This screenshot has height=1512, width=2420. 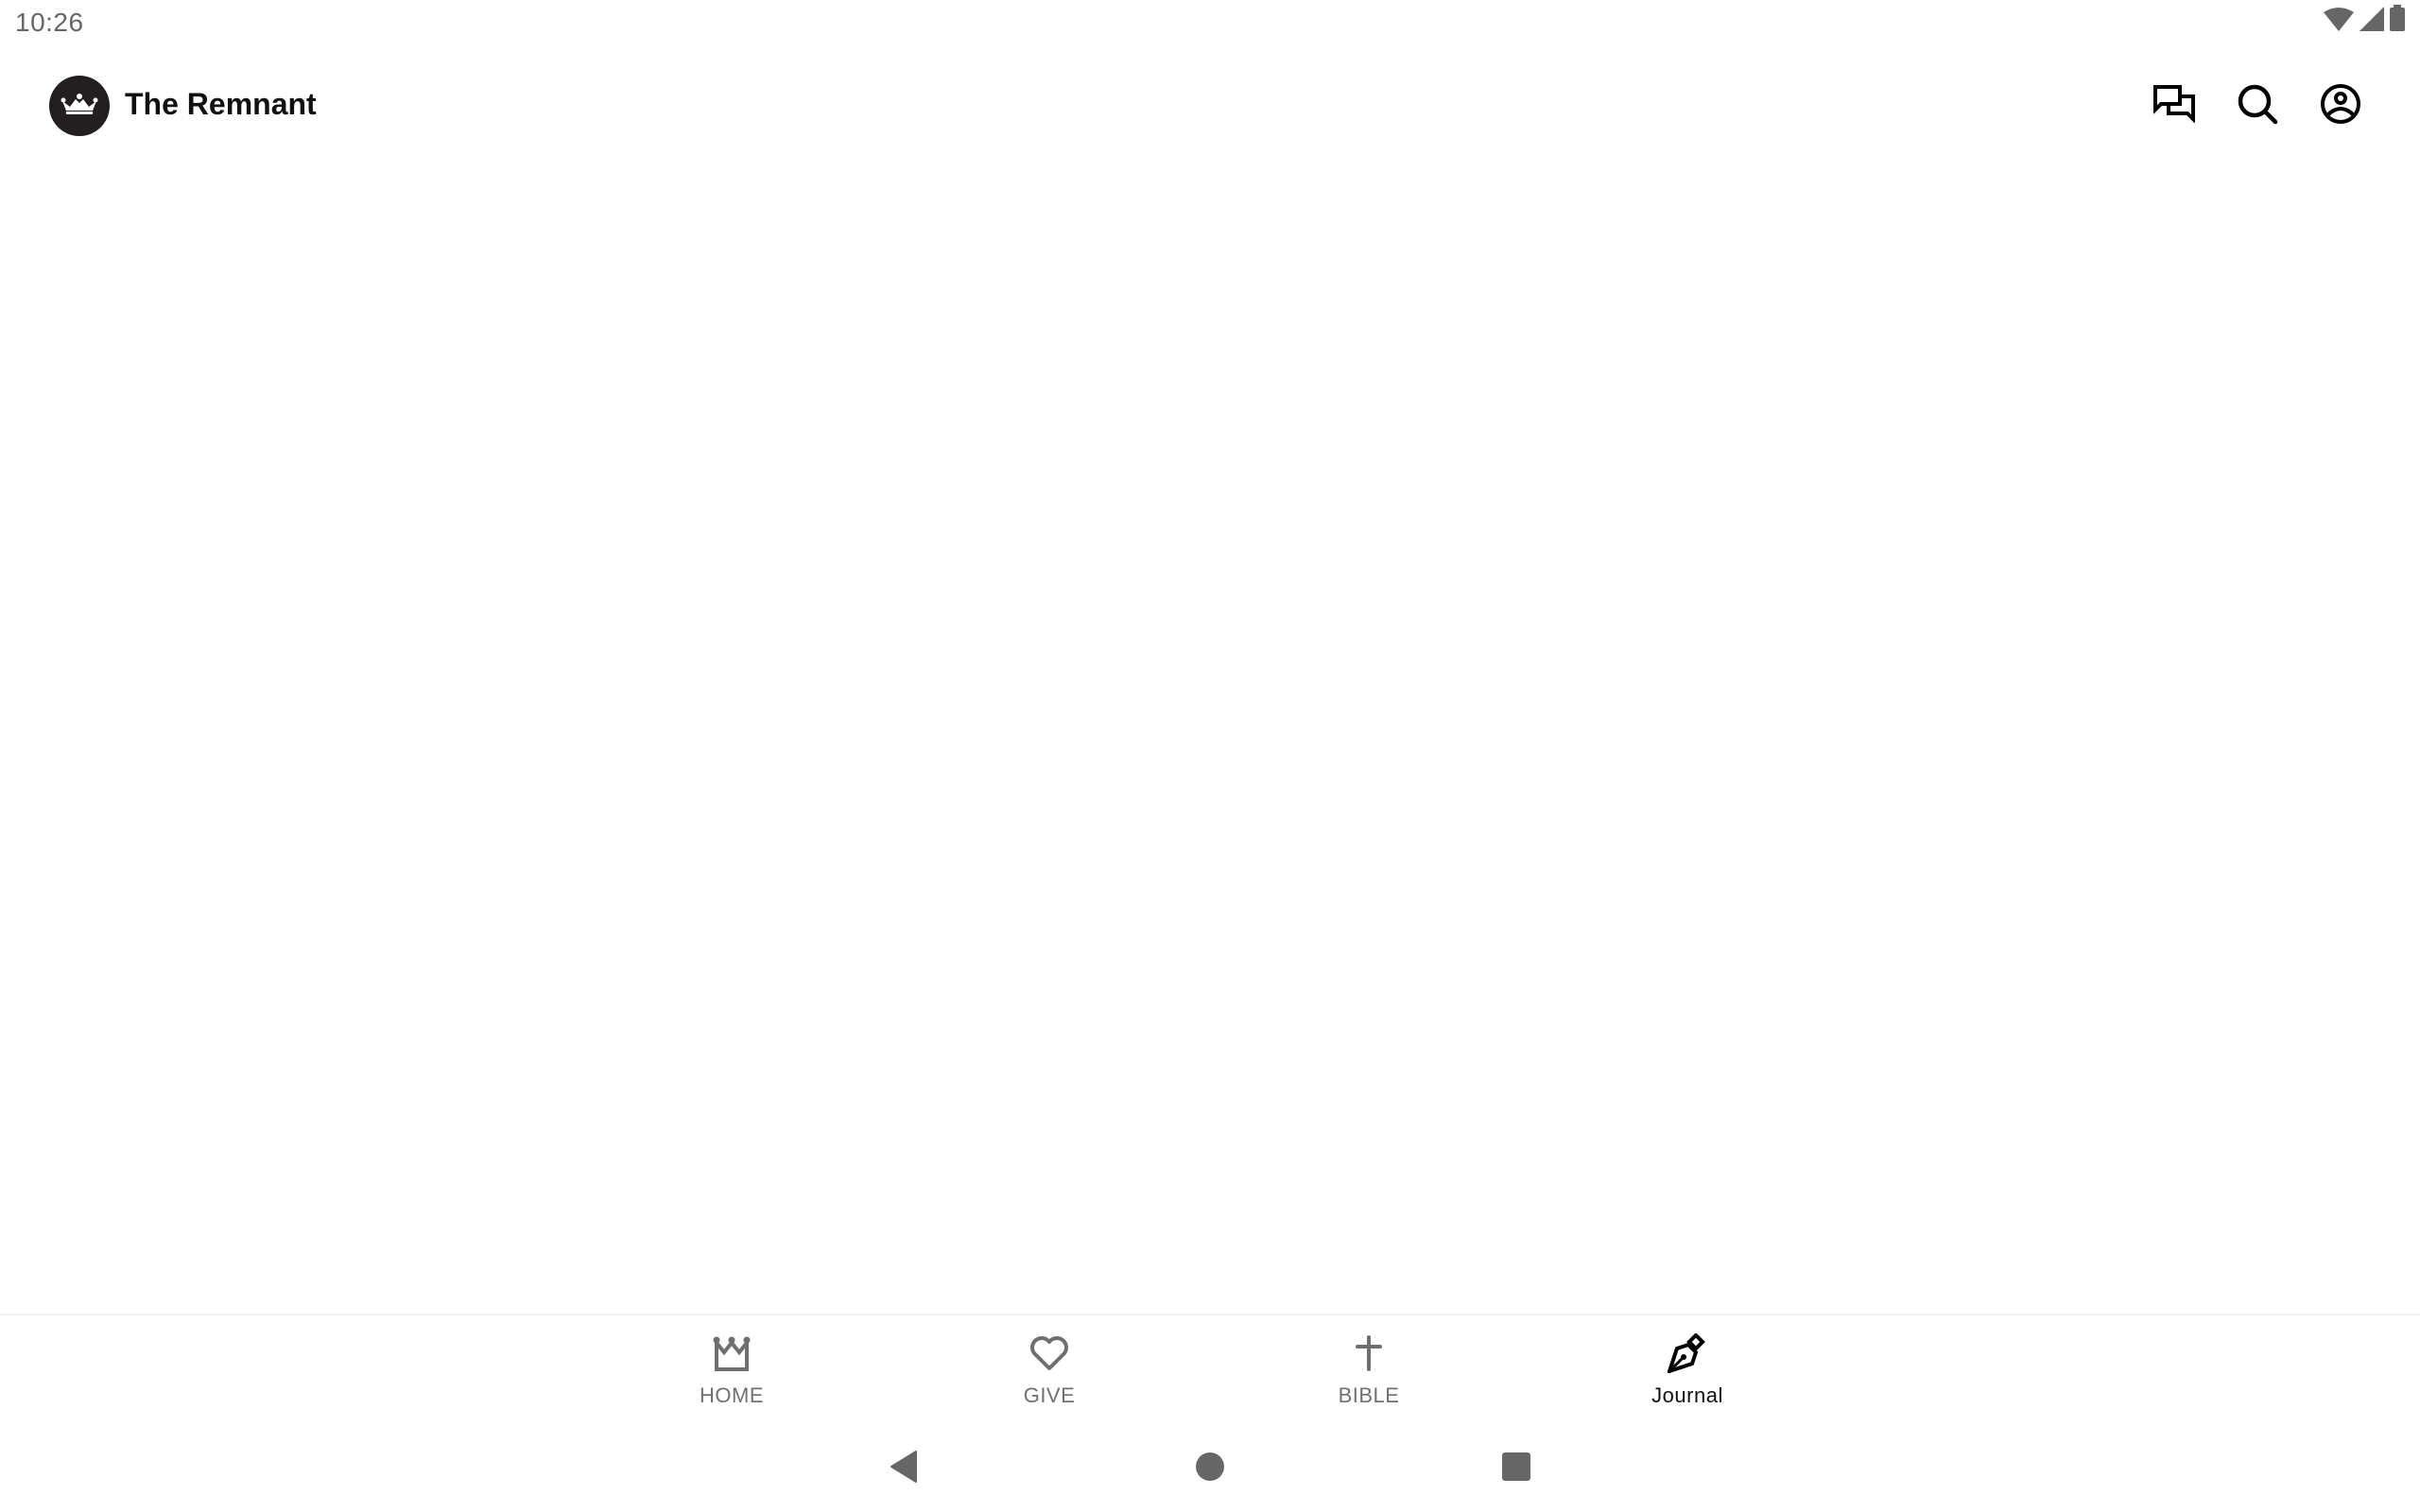 I want to click on wifi-icon, so click(x=2339, y=21).